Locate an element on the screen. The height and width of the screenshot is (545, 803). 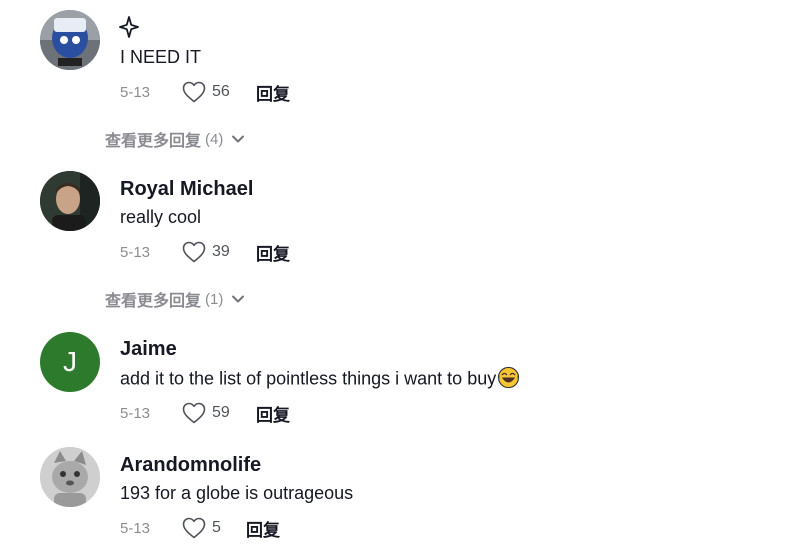
comment-actions: 5-13 39 回复 is located at coordinates (205, 252).